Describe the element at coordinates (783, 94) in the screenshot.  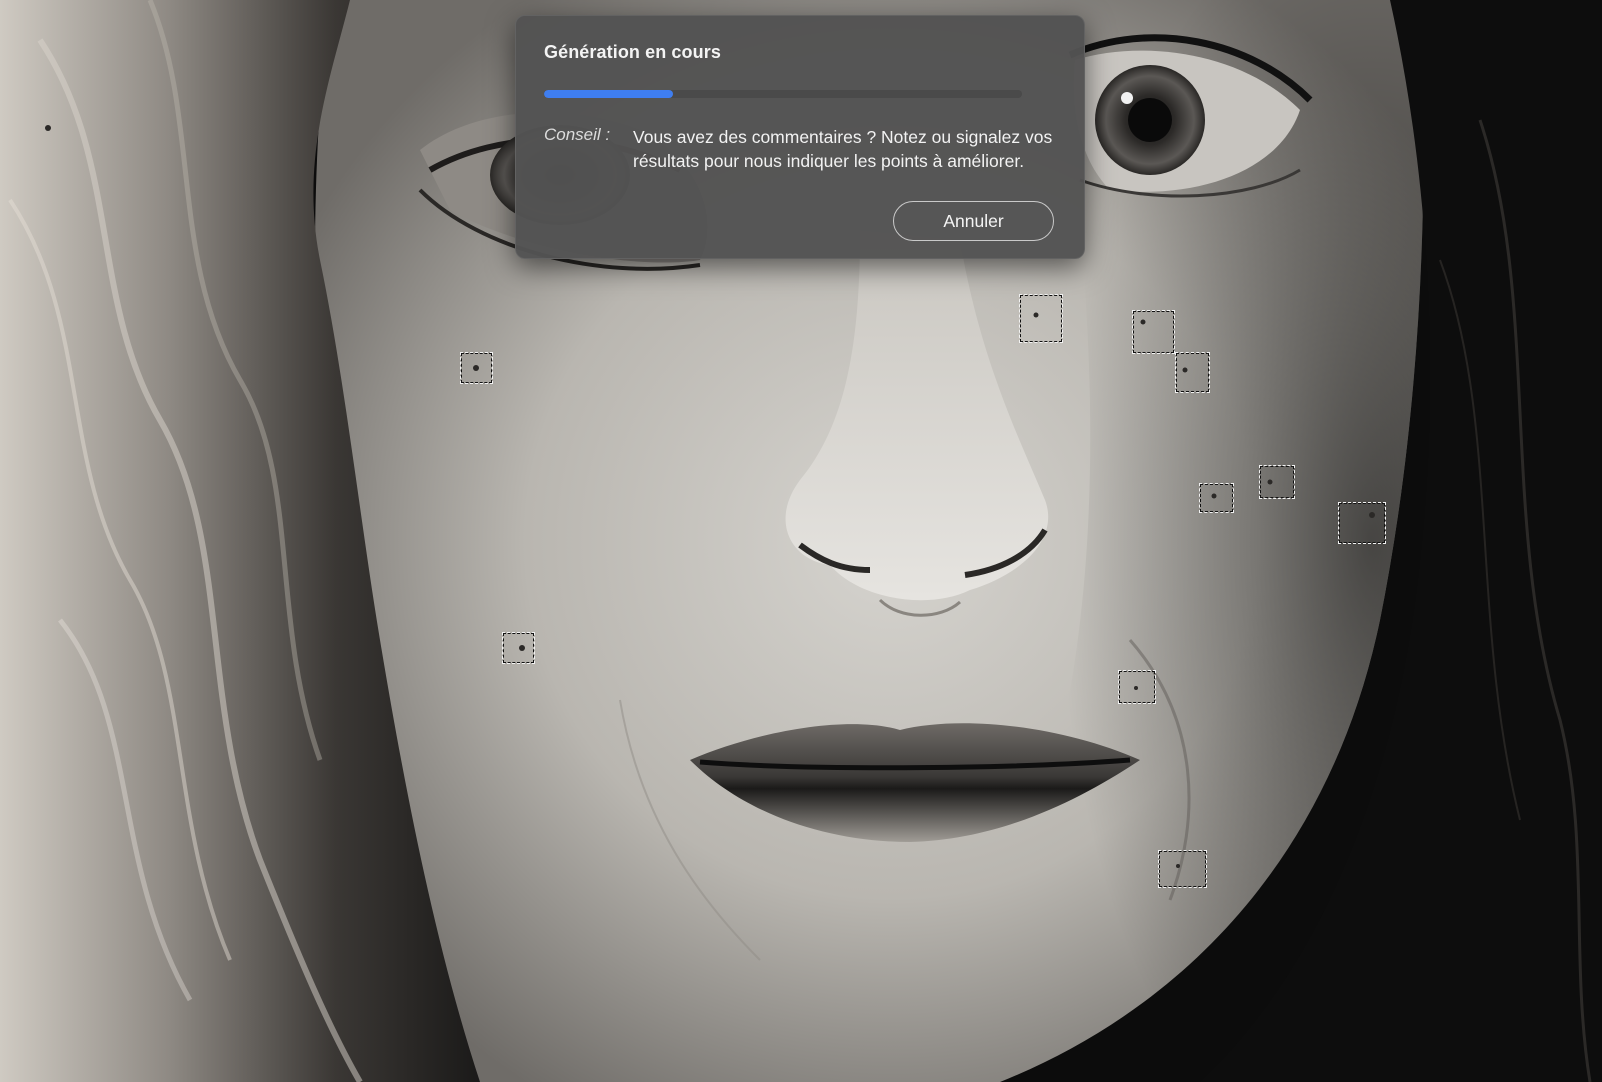
I see `progress-bar` at that location.